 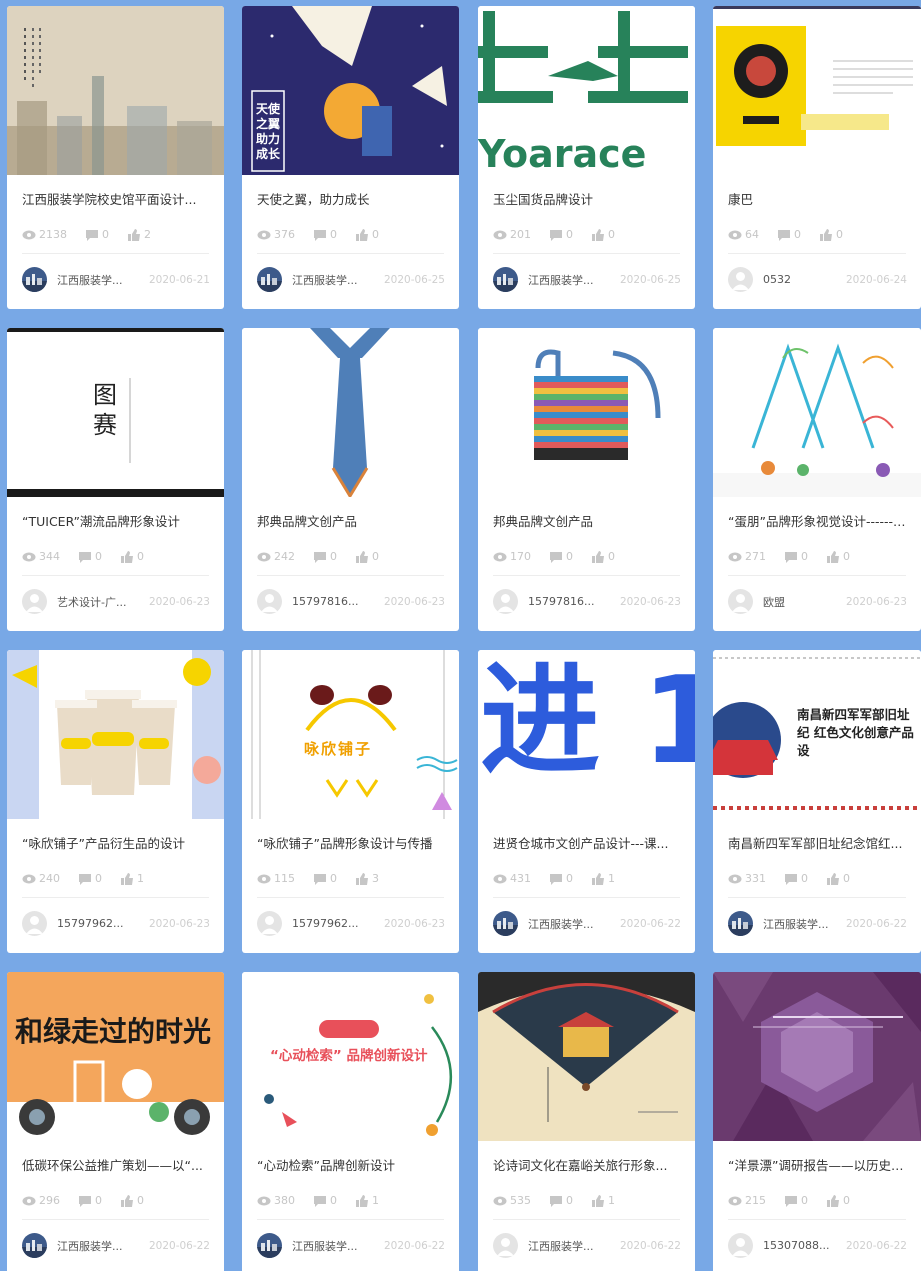 I want to click on thumbnail-text: “心动检索” 品牌创新设计, so click(x=349, y=1056).